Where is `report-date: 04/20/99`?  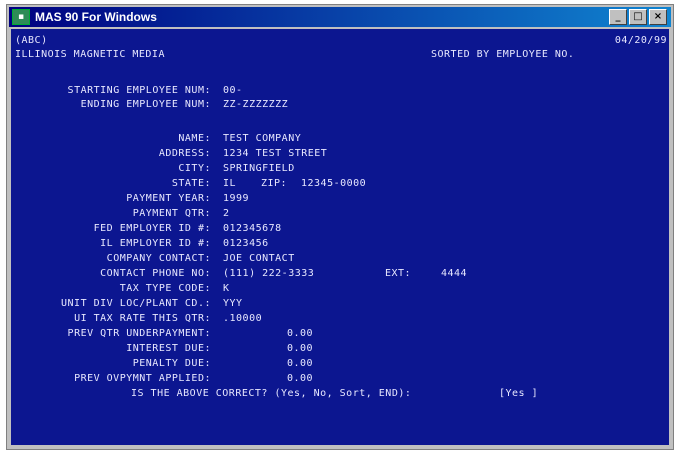 report-date: 04/20/99 is located at coordinates (640, 40).